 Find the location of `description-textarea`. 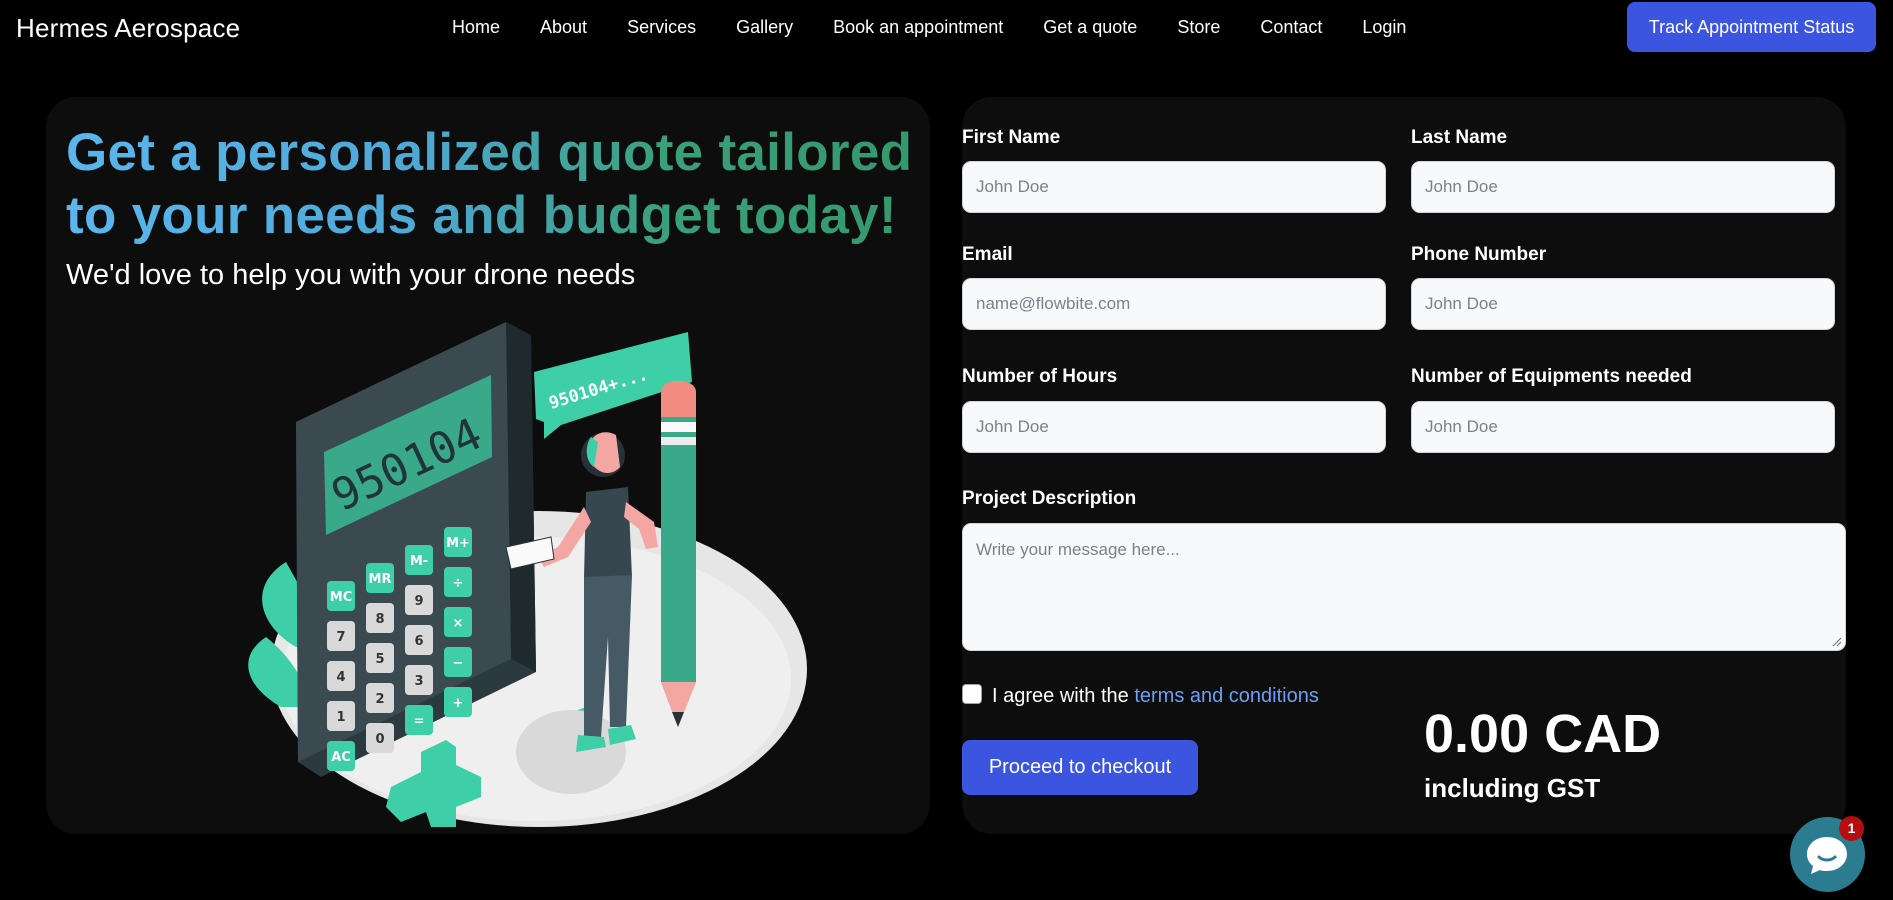

description-textarea is located at coordinates (1404, 587).